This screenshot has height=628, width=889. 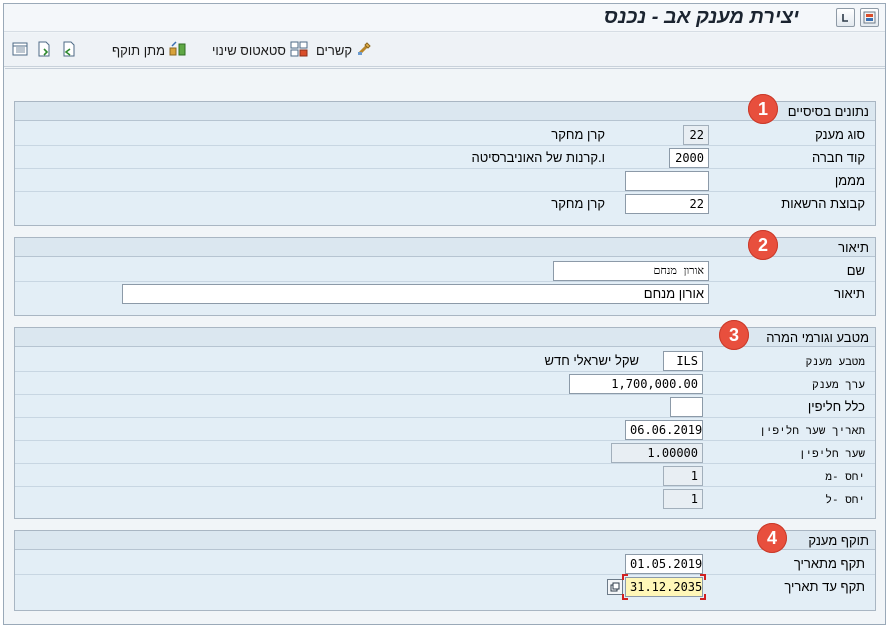 I want to click on step-badge-3: 3, so click(x=734, y=335).